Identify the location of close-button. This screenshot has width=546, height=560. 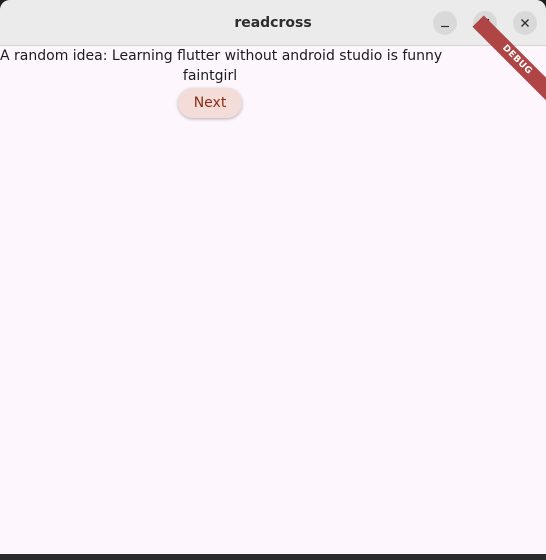
(525, 23).